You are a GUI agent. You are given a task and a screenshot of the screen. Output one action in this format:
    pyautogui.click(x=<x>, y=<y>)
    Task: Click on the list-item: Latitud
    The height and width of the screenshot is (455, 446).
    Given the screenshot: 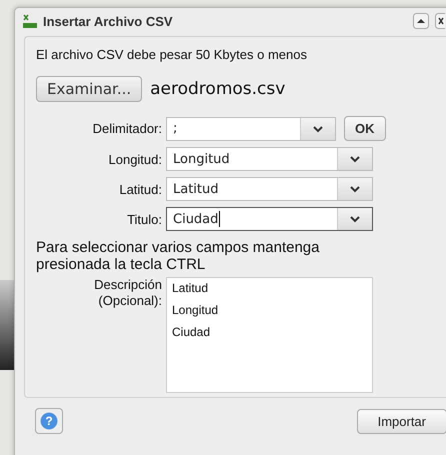 What is the action you would take?
    pyautogui.click(x=269, y=292)
    